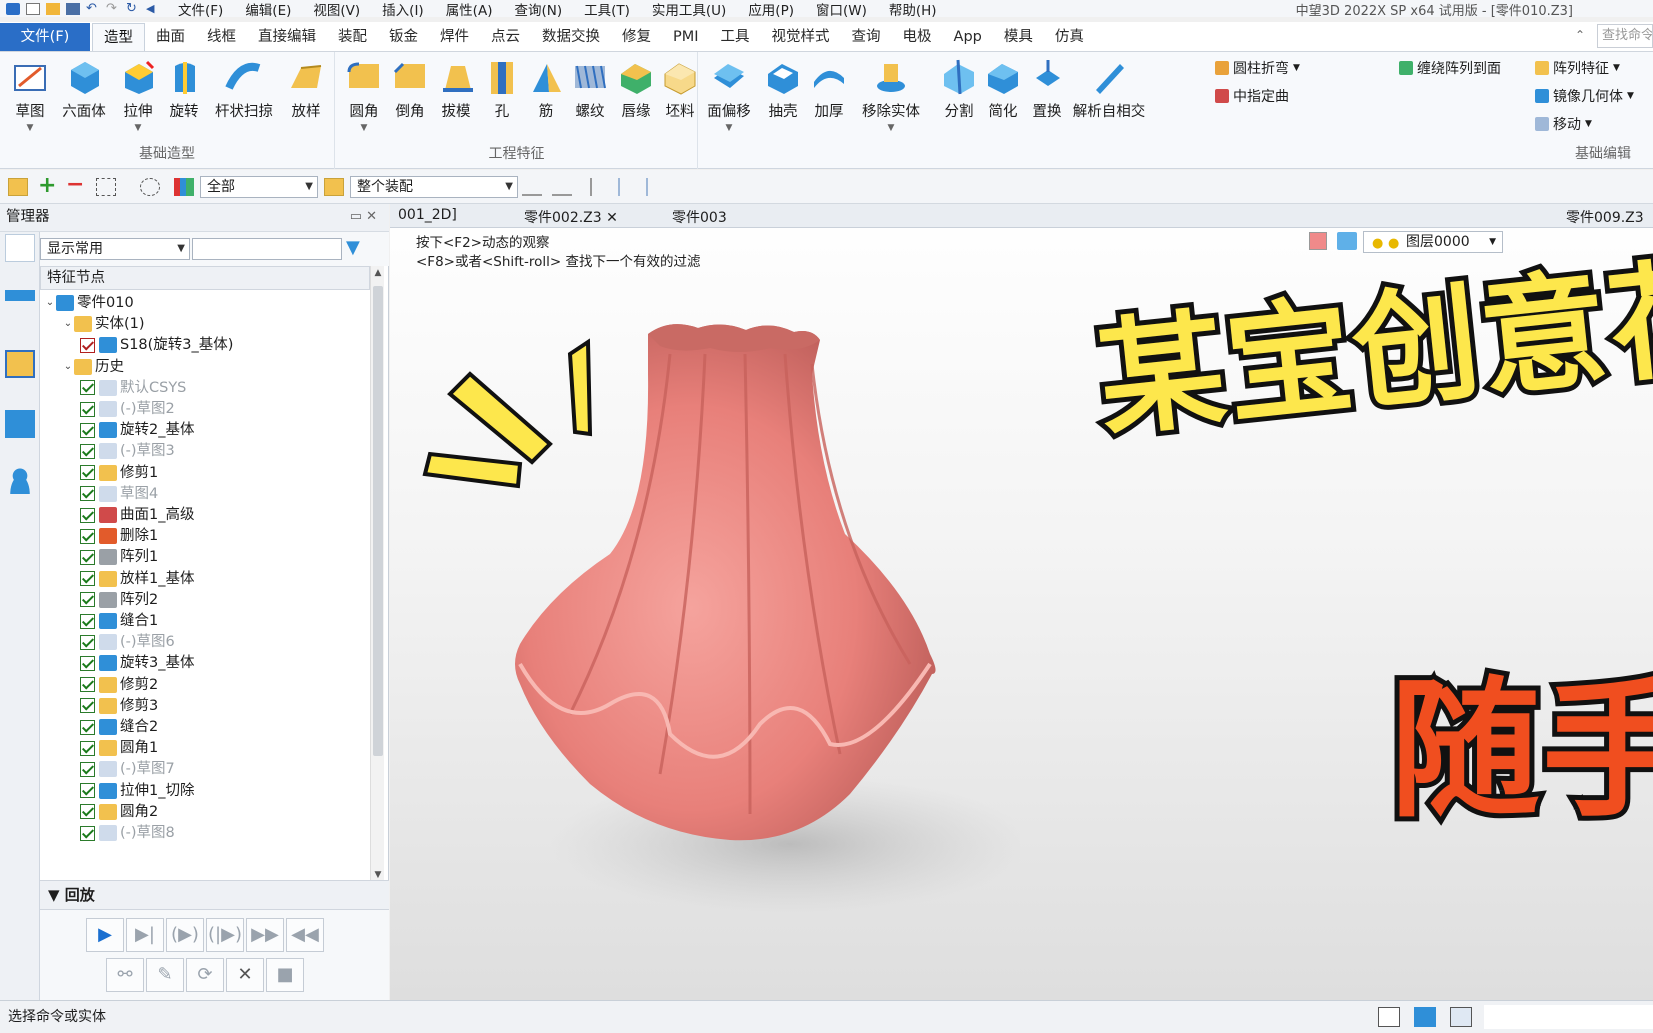  I want to click on fillet-button: 圆角 ▼, so click(364, 94).